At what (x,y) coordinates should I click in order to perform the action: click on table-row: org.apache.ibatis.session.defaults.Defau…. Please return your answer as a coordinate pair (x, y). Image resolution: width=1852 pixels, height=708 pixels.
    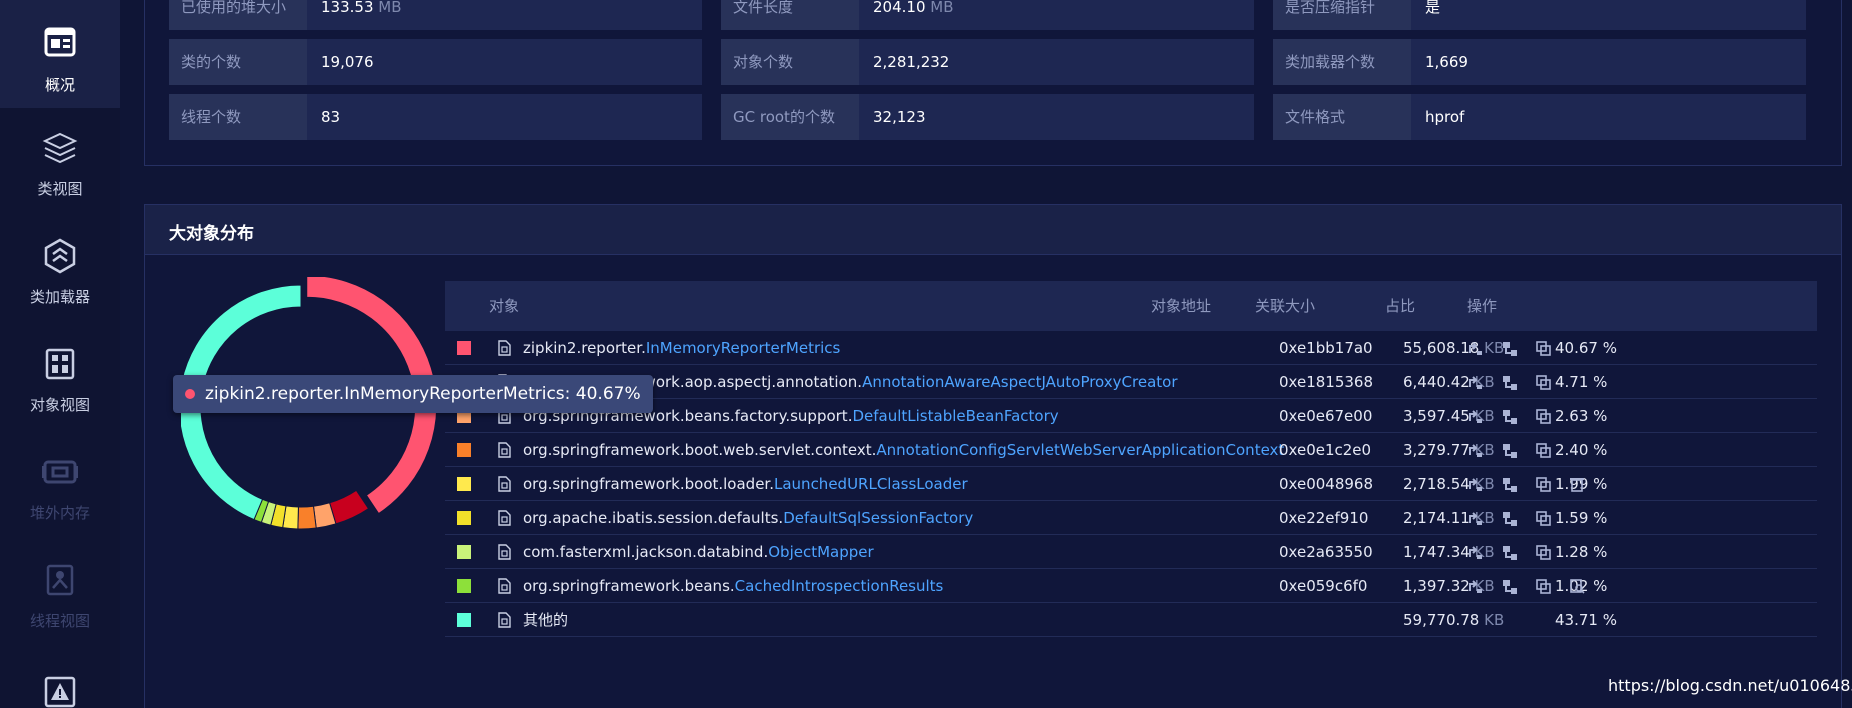
    Looking at the image, I should click on (1131, 518).